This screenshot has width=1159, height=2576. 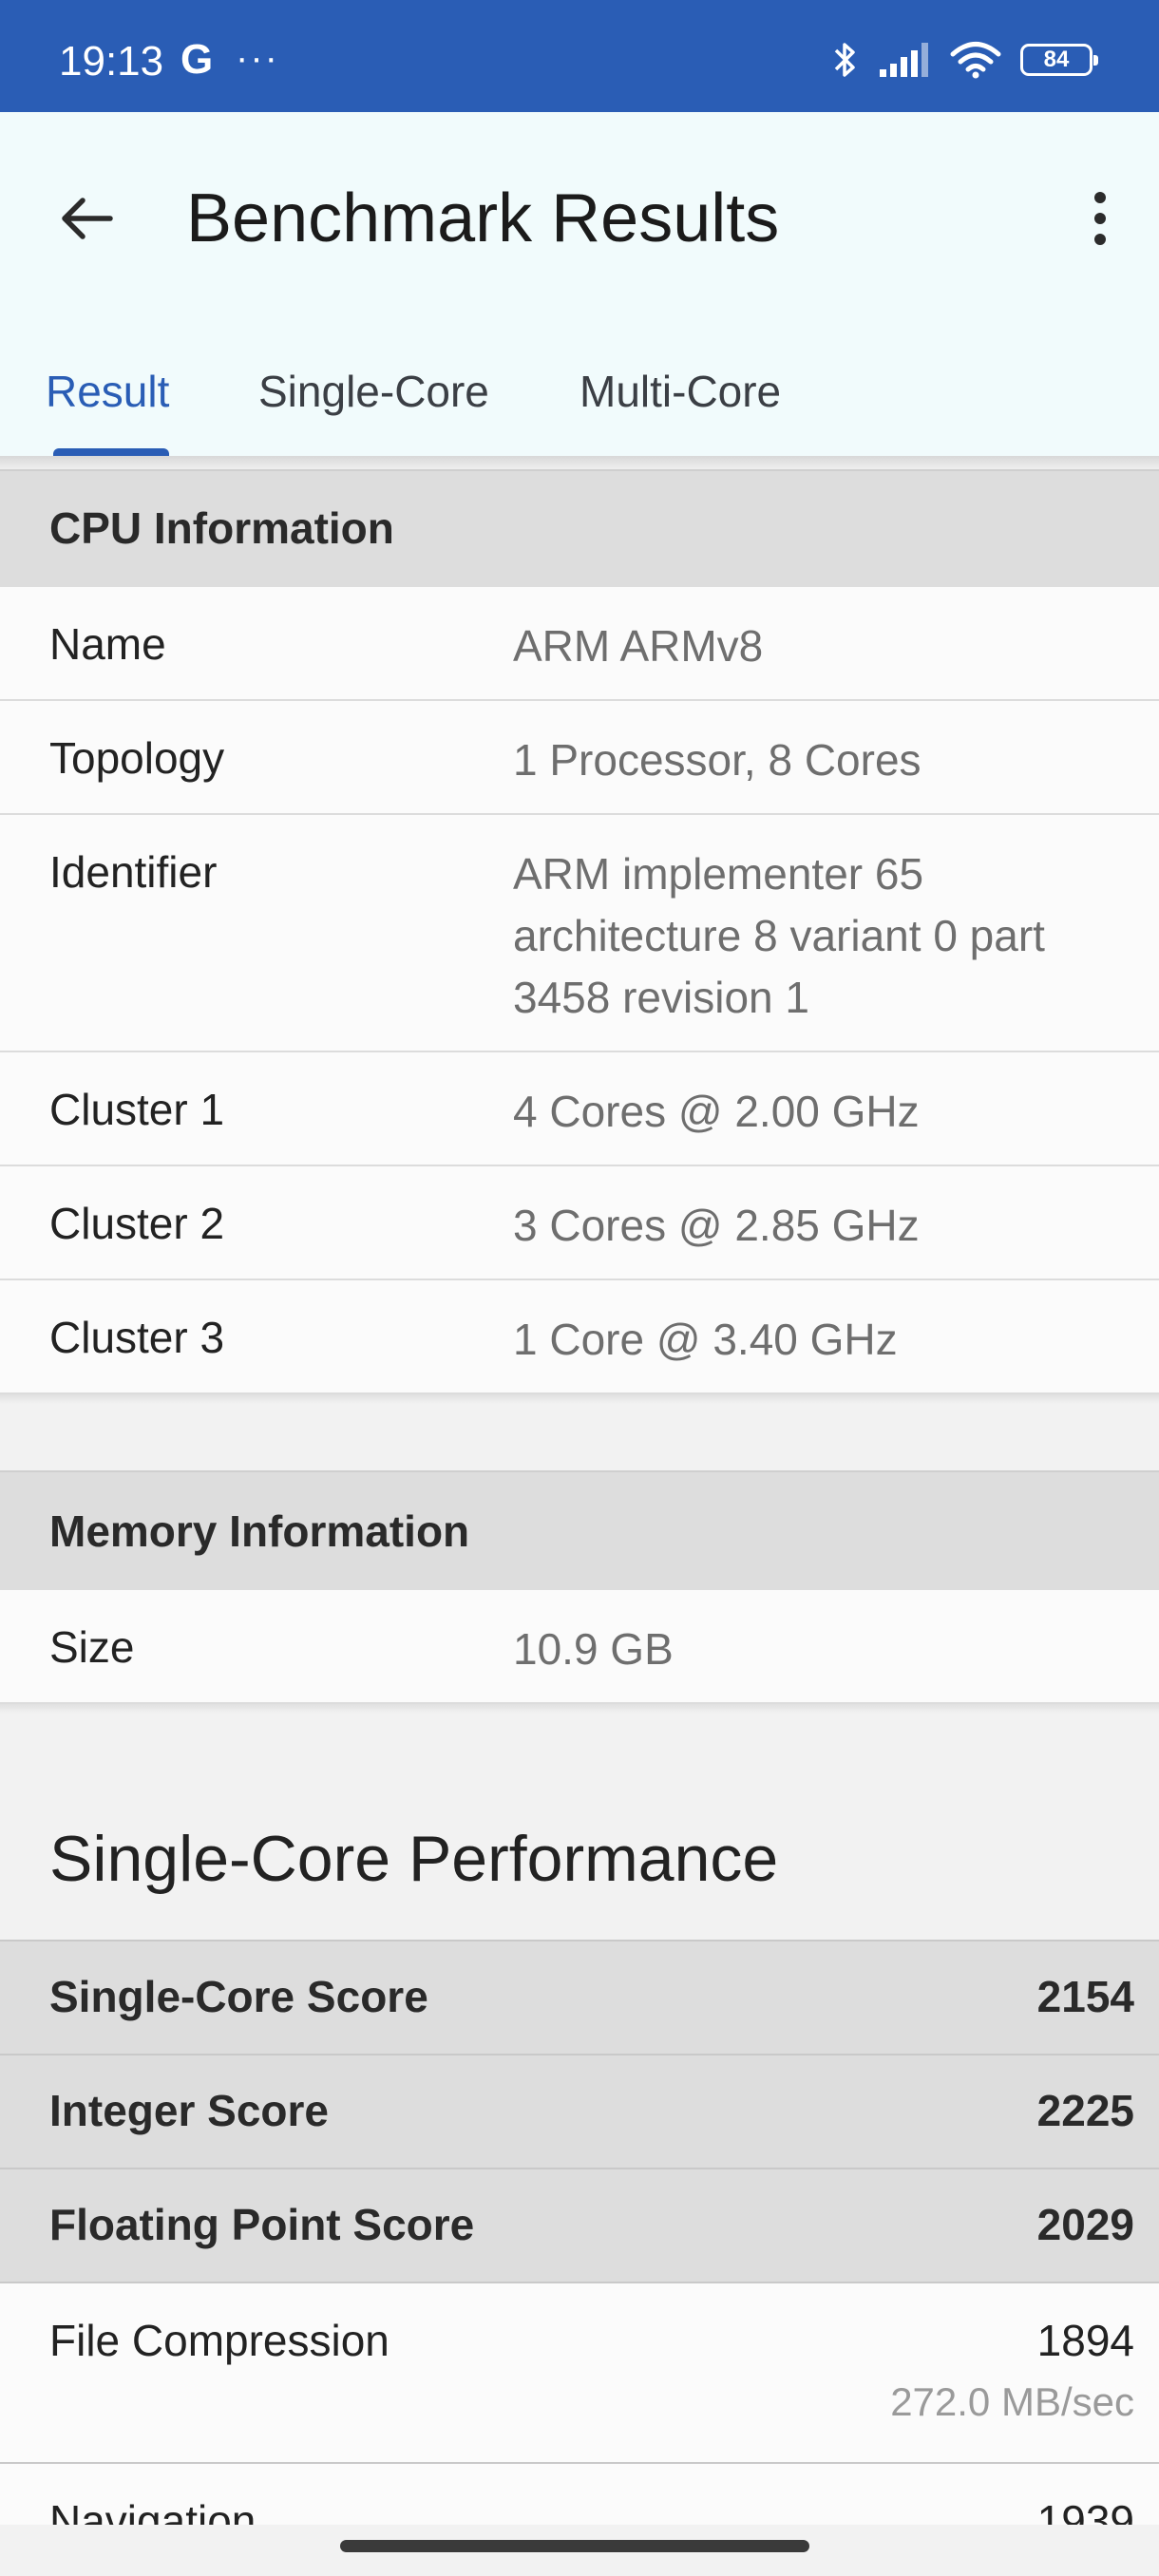 I want to click on benchmark-label: File Compression, so click(x=219, y=2340).